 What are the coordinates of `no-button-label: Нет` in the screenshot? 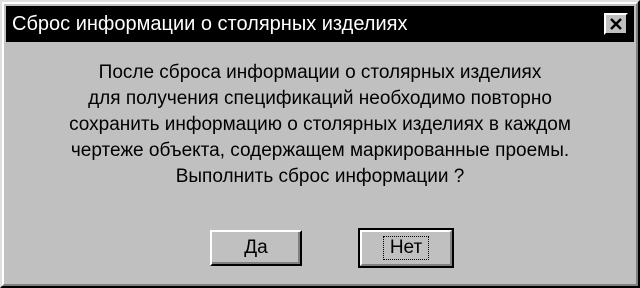 It's located at (406, 248).